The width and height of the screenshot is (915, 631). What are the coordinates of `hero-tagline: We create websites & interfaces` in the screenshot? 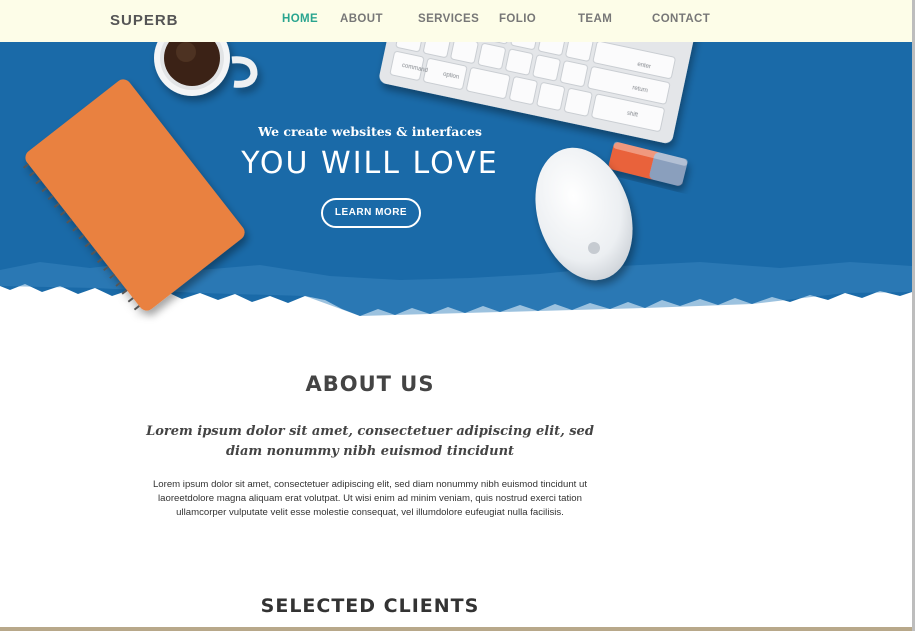 It's located at (370, 131).